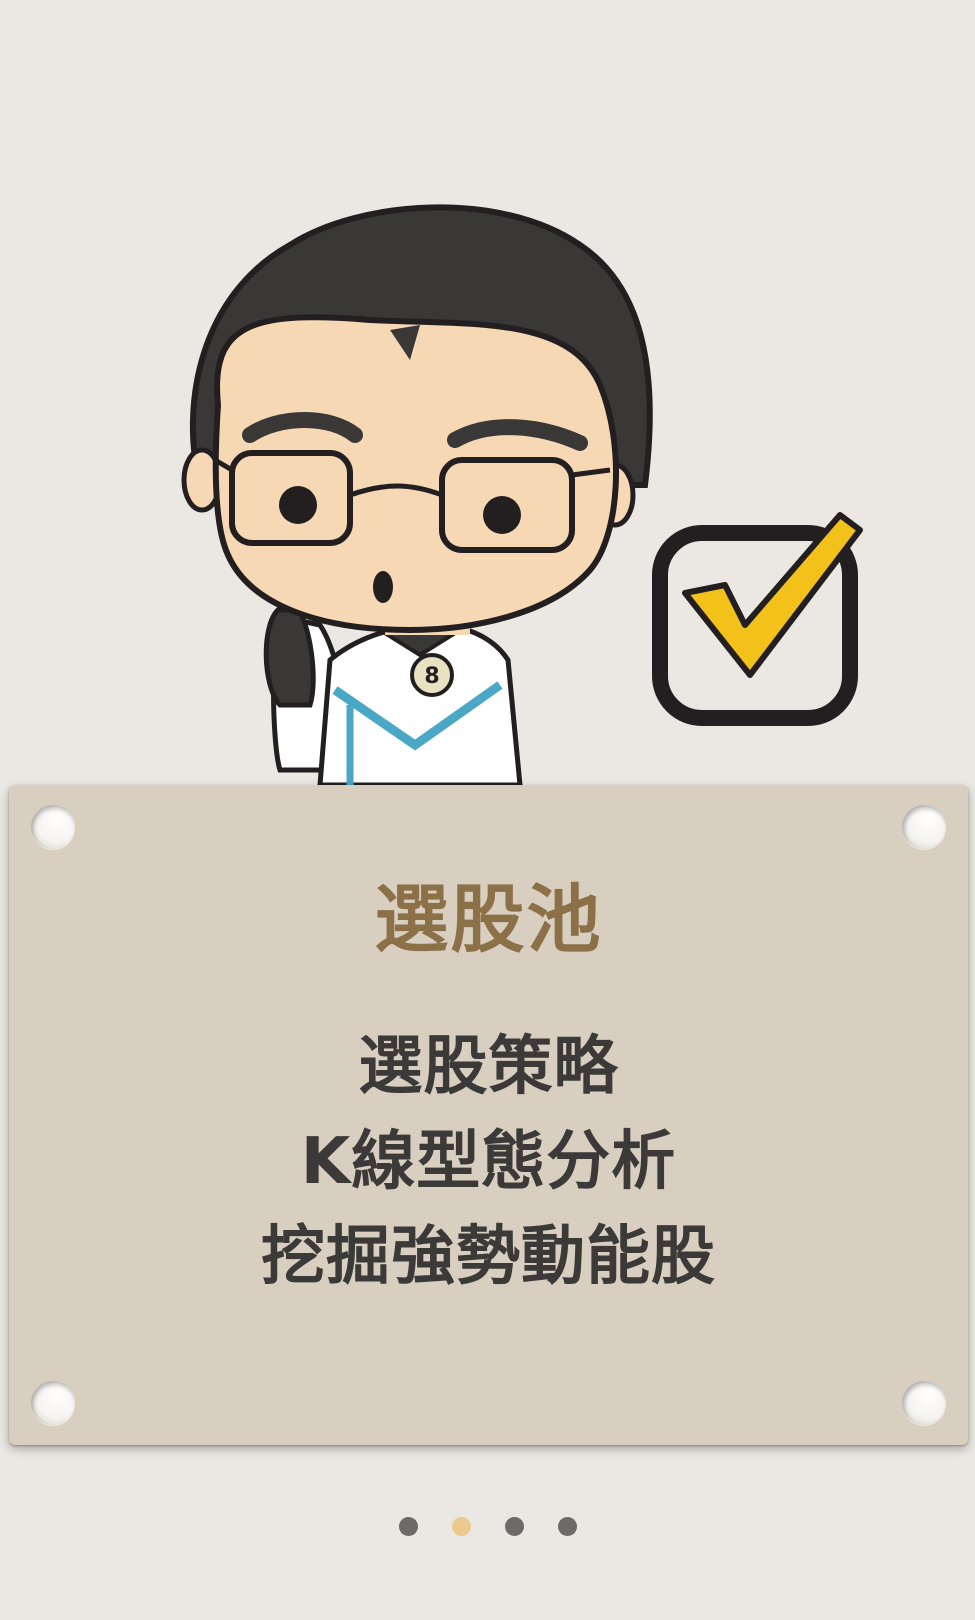  I want to click on head, so click(417, 419).